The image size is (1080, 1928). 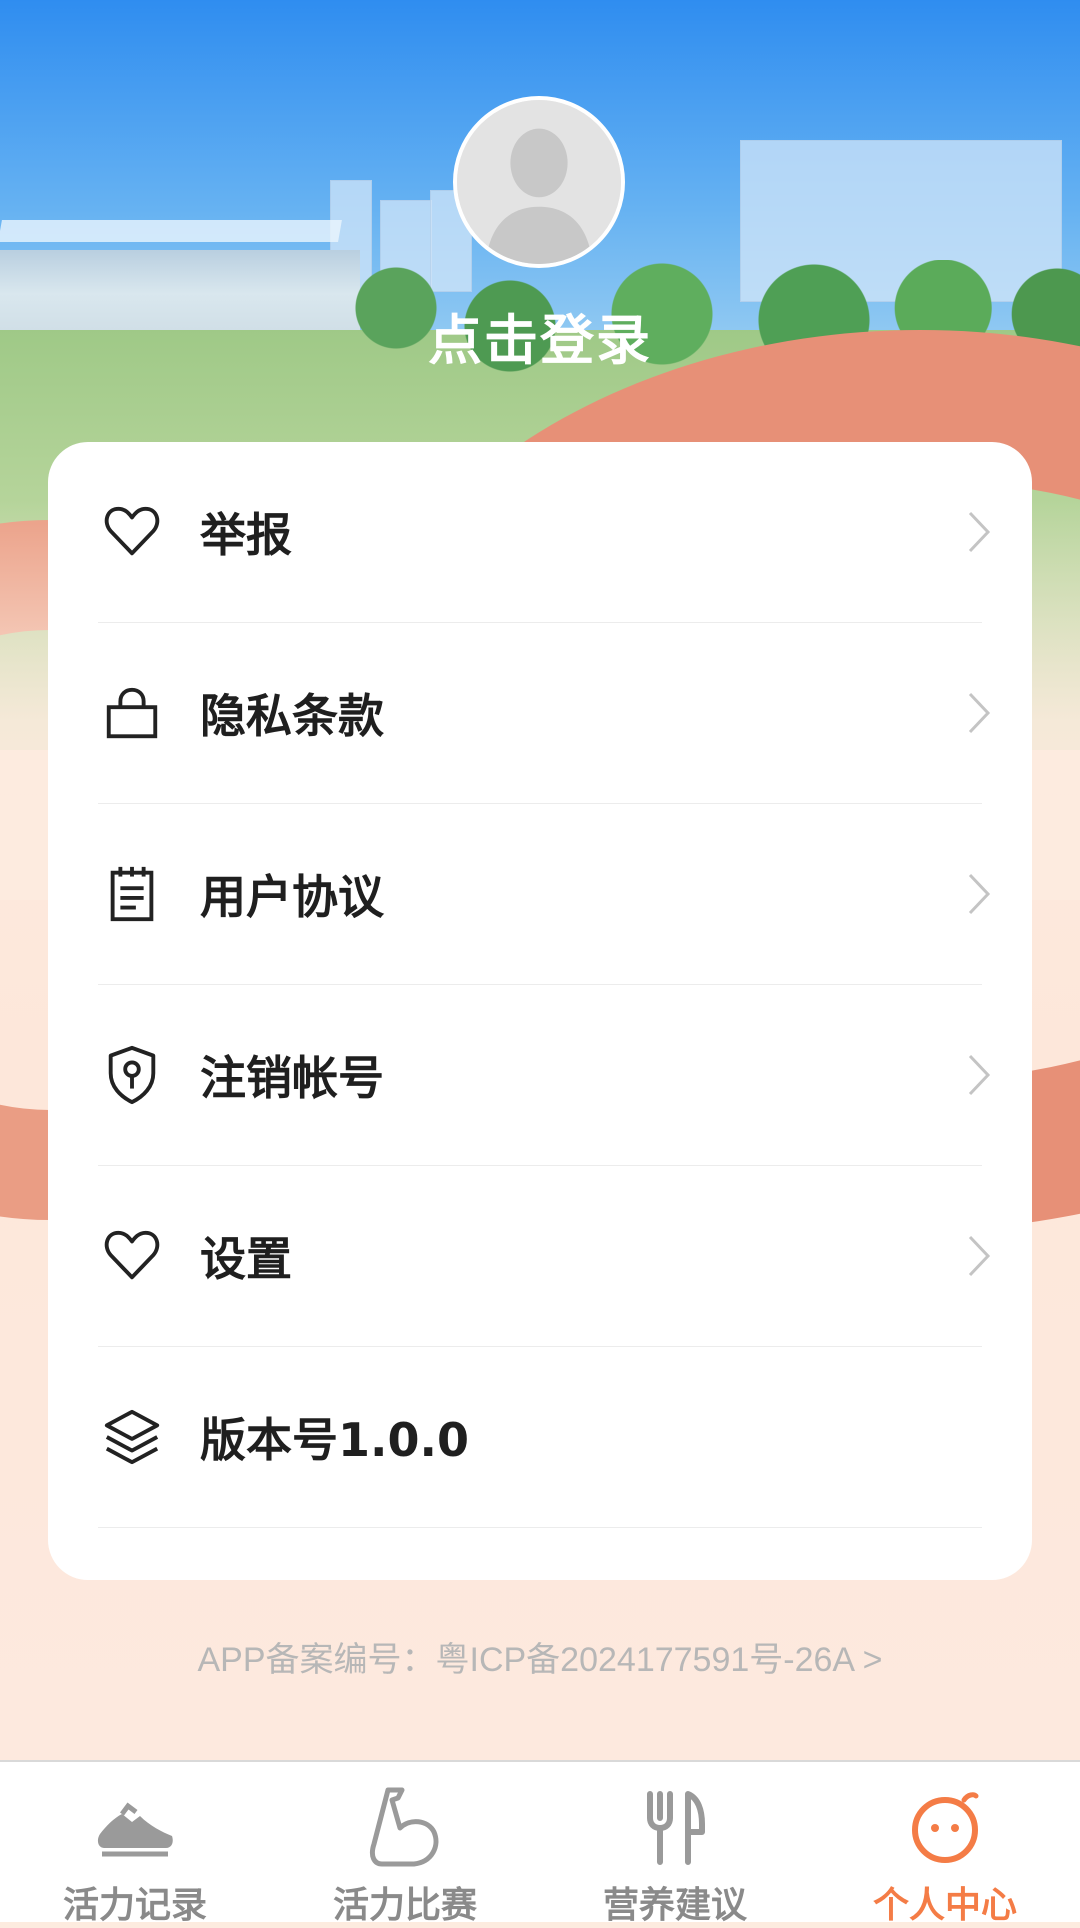 What do you see at coordinates (134, 1905) in the screenshot?
I see `tab-label: 活力记录` at bounding box center [134, 1905].